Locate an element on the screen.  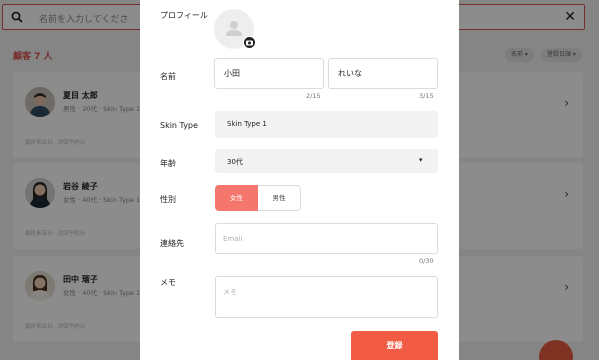
gender-label: 性別 is located at coordinates (168, 199).